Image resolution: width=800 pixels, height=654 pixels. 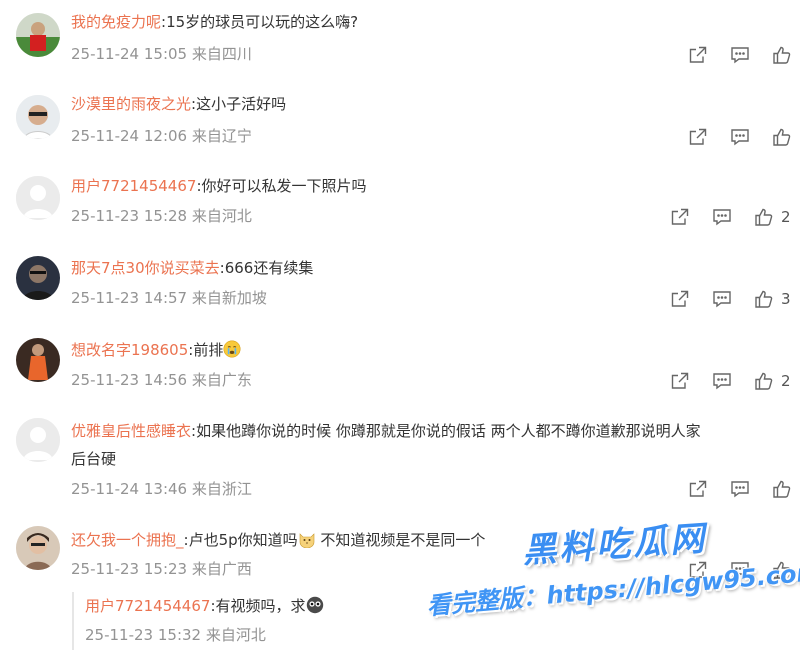 I want to click on timestamp: 25-11-23 15:23, so click(x=129, y=569).